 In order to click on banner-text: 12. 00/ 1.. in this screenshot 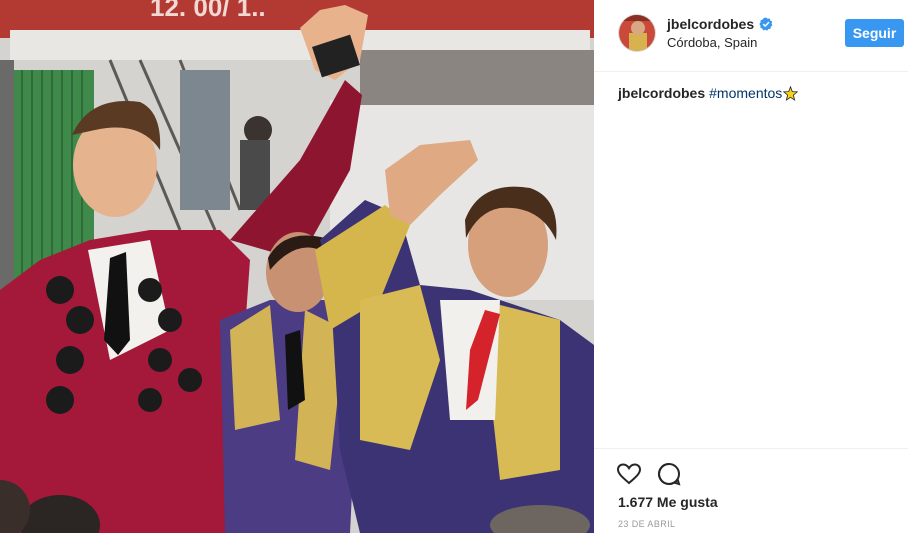, I will do `click(208, 11)`.